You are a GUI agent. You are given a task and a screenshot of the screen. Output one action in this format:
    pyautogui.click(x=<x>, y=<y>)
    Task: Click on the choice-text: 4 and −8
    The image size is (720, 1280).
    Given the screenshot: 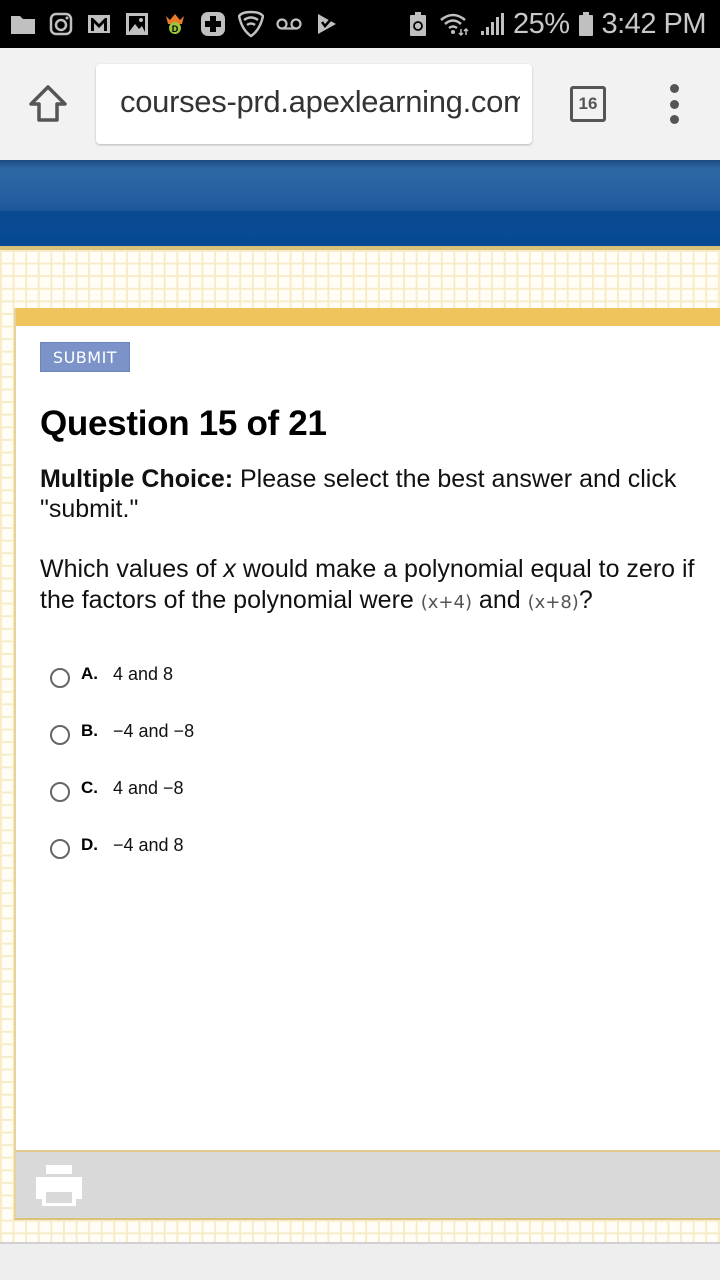 What is the action you would take?
    pyautogui.click(x=148, y=788)
    